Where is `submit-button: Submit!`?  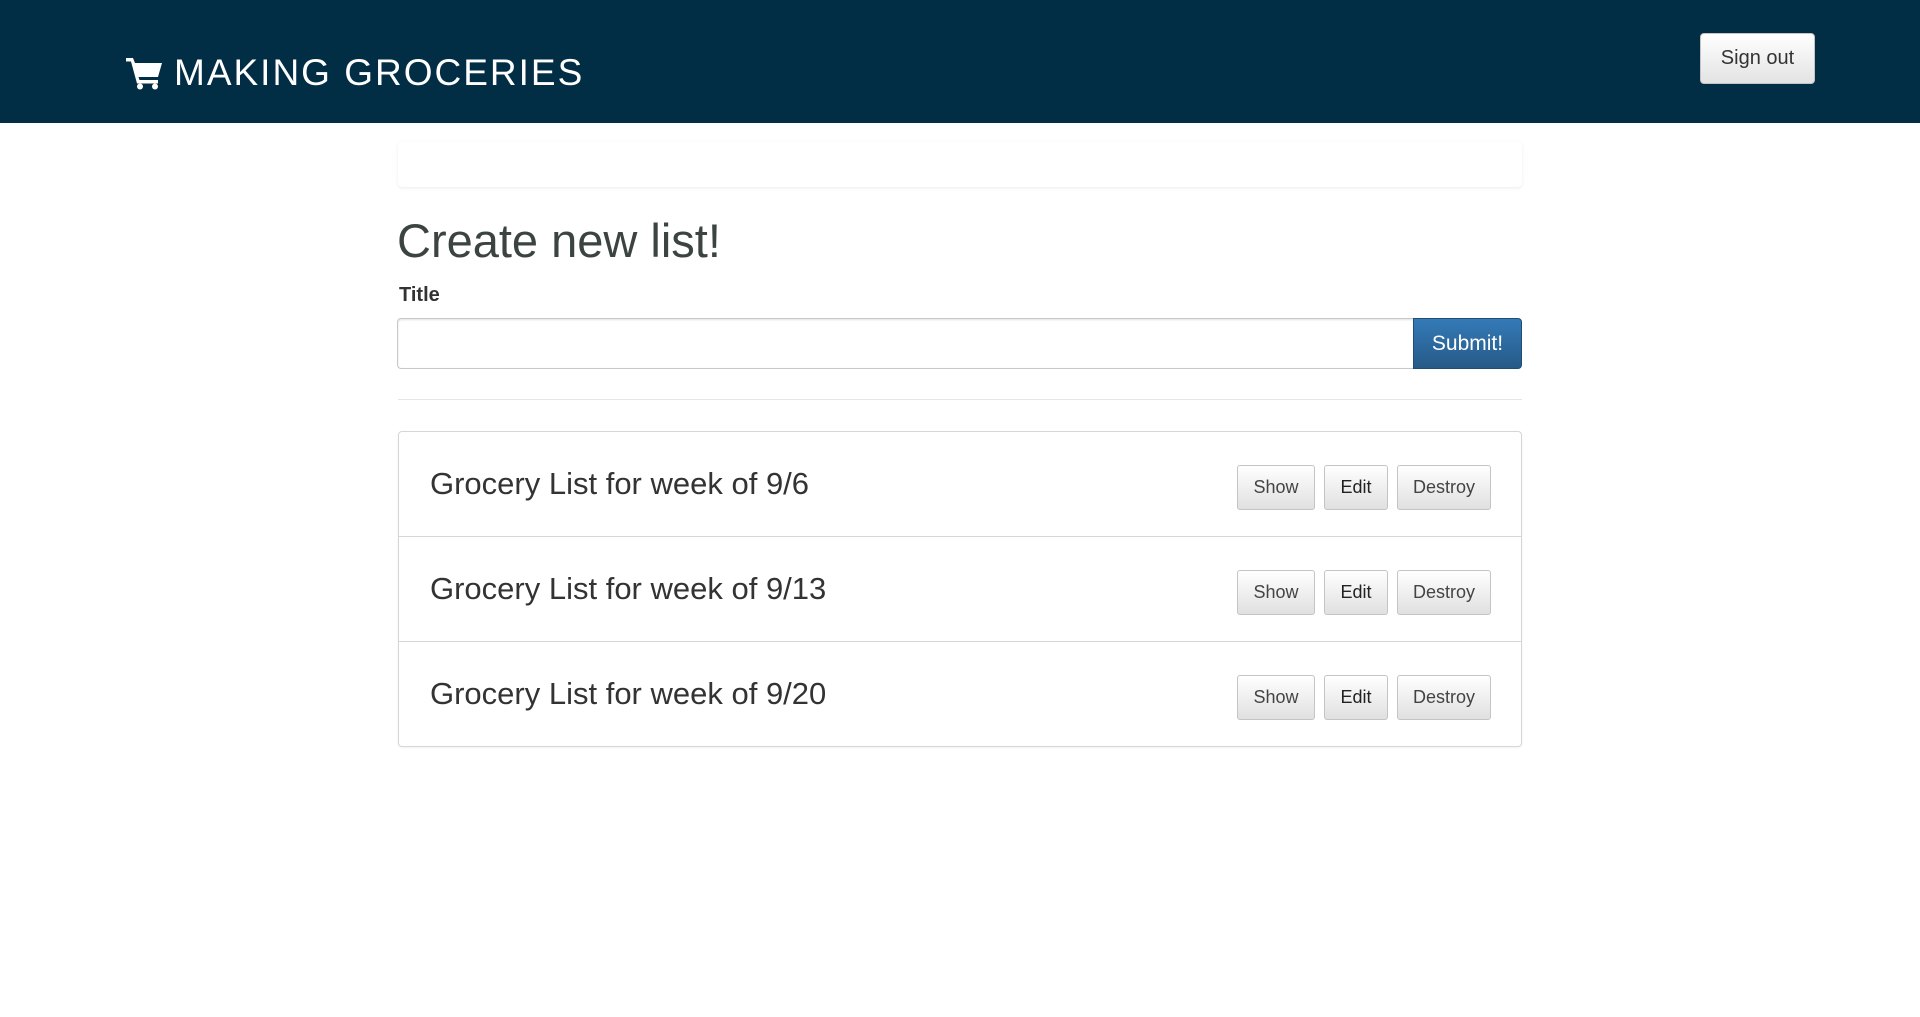 submit-button: Submit! is located at coordinates (1467, 343).